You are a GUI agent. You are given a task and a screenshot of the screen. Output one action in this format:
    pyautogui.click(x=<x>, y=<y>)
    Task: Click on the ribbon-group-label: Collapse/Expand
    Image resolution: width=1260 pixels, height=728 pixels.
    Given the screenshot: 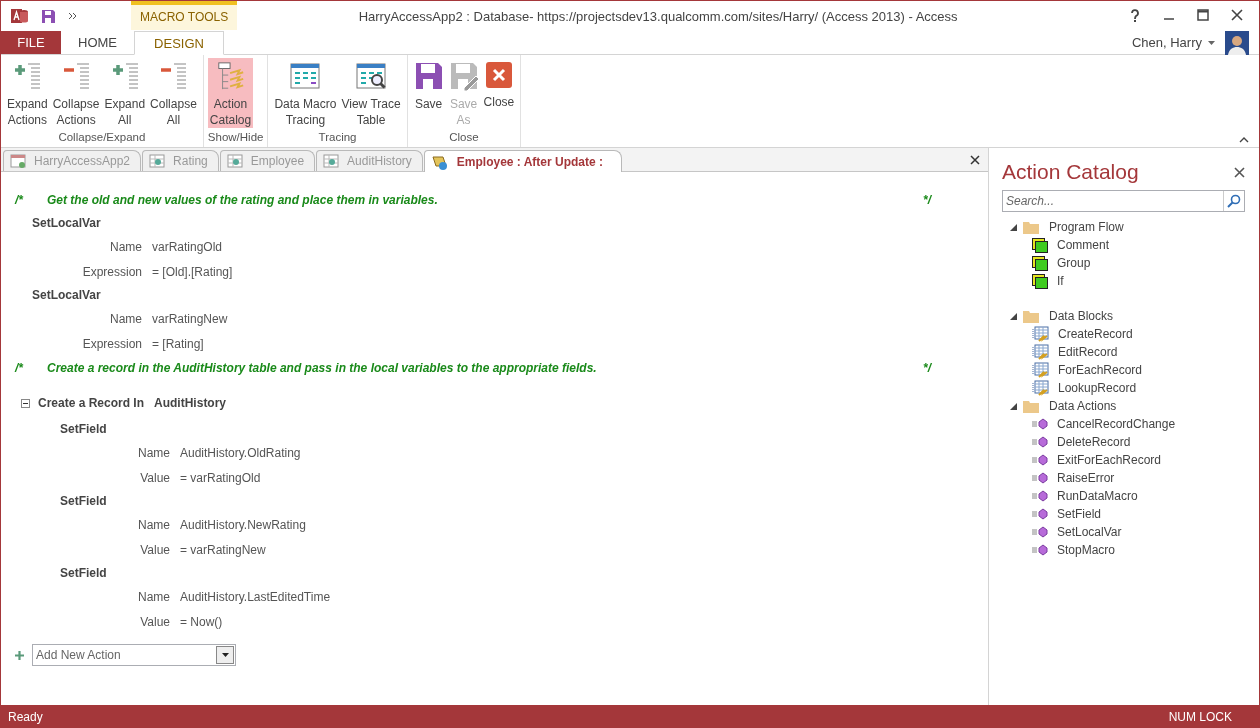 What is the action you would take?
    pyautogui.click(x=102, y=138)
    